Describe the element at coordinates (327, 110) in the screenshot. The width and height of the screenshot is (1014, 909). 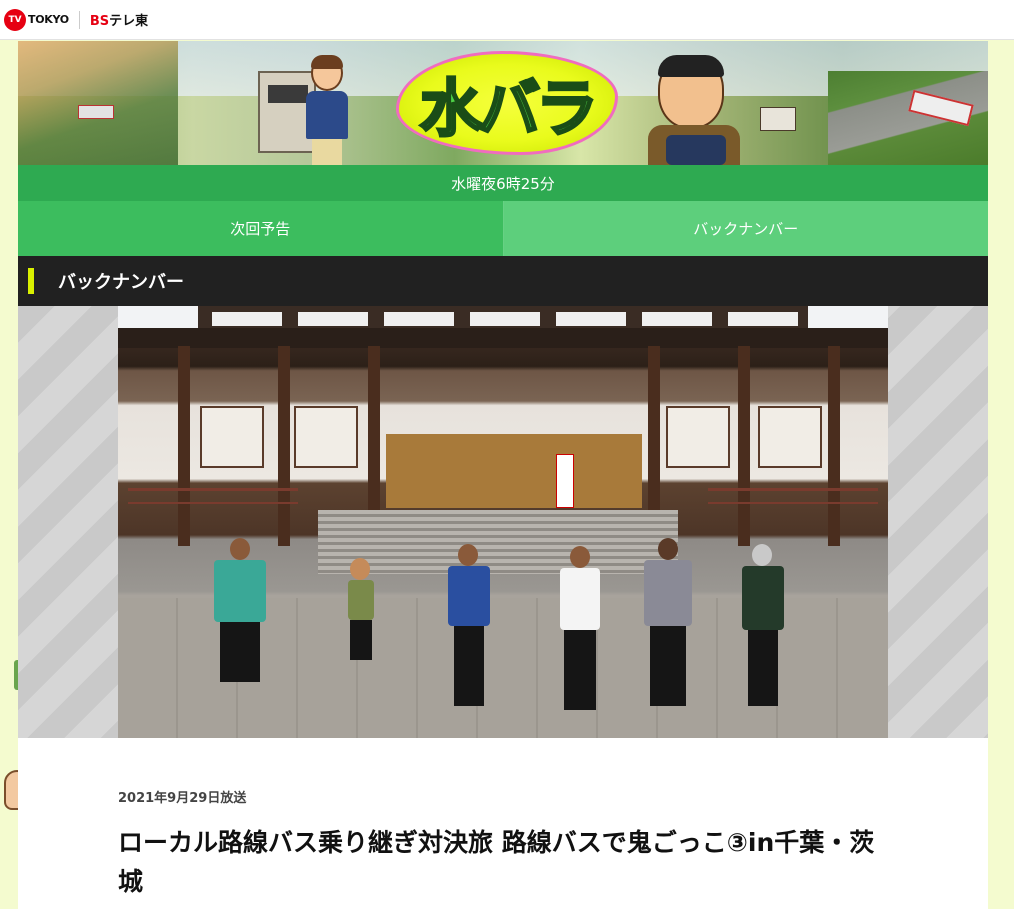
I see `banner-host-character-left` at that location.